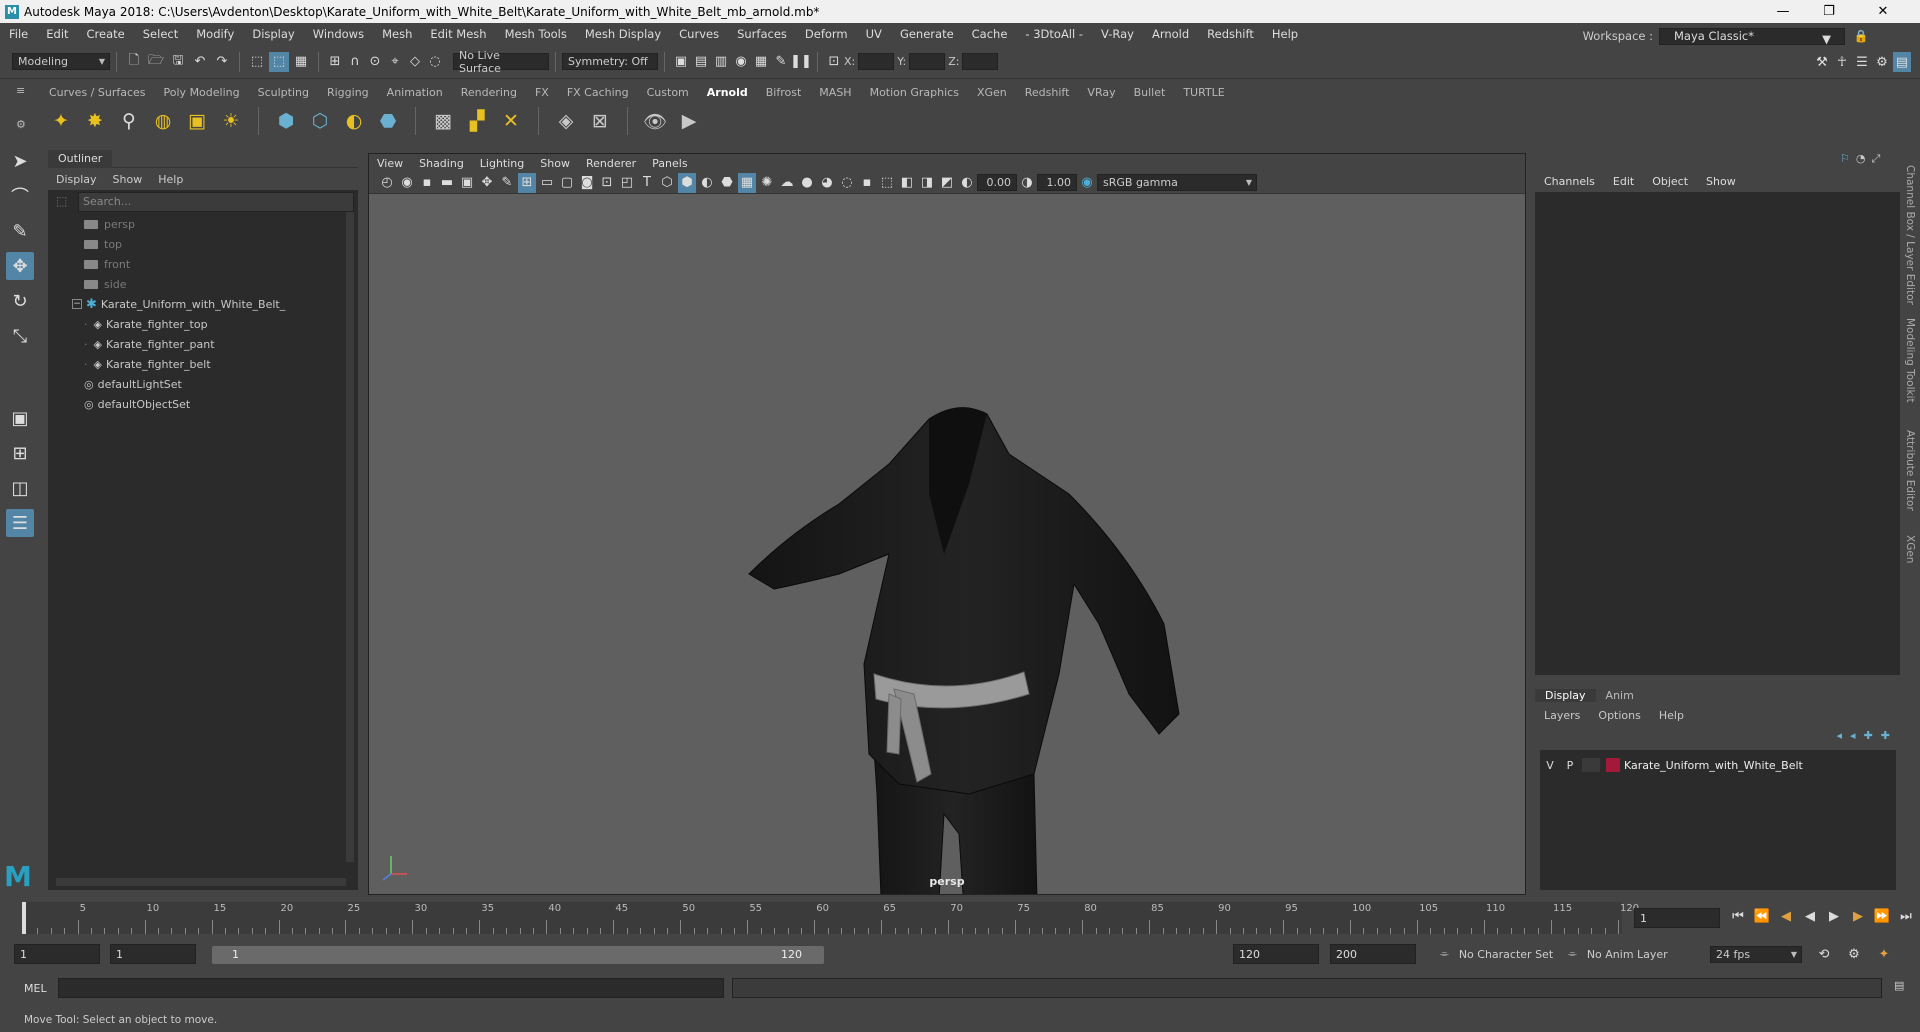 The width and height of the screenshot is (1920, 1032). What do you see at coordinates (835, 92) in the screenshot?
I see `tab-mash: MASH` at bounding box center [835, 92].